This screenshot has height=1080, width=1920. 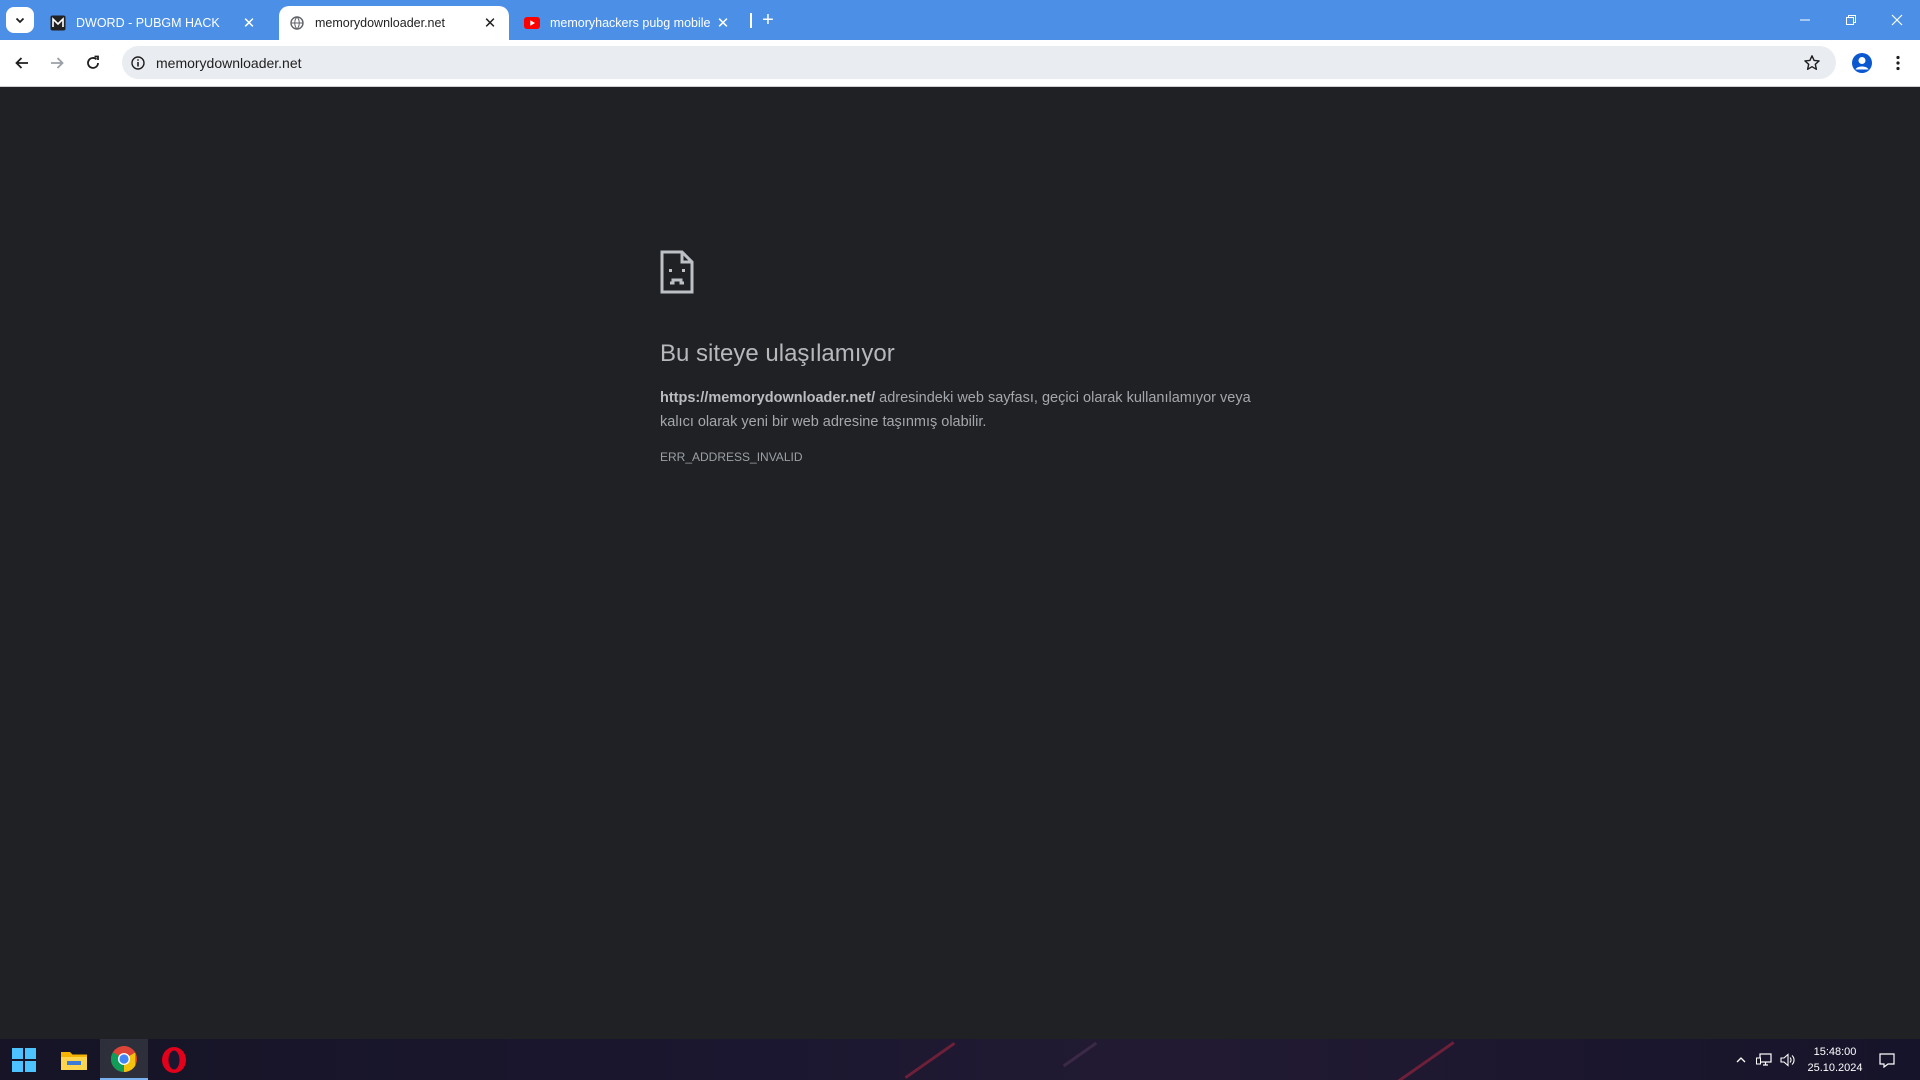 I want to click on bookmark-star-icon, so click(x=1812, y=63).